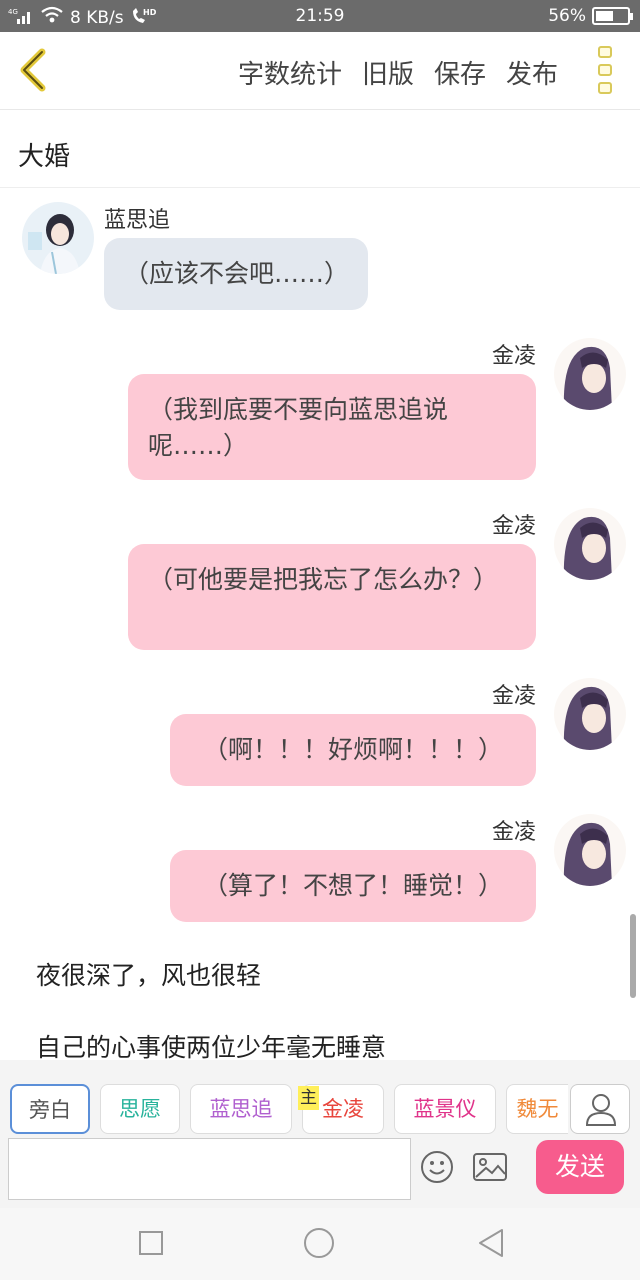  Describe the element at coordinates (236, 274) in the screenshot. I see `message-bubble: （应该不会吧……）` at that location.